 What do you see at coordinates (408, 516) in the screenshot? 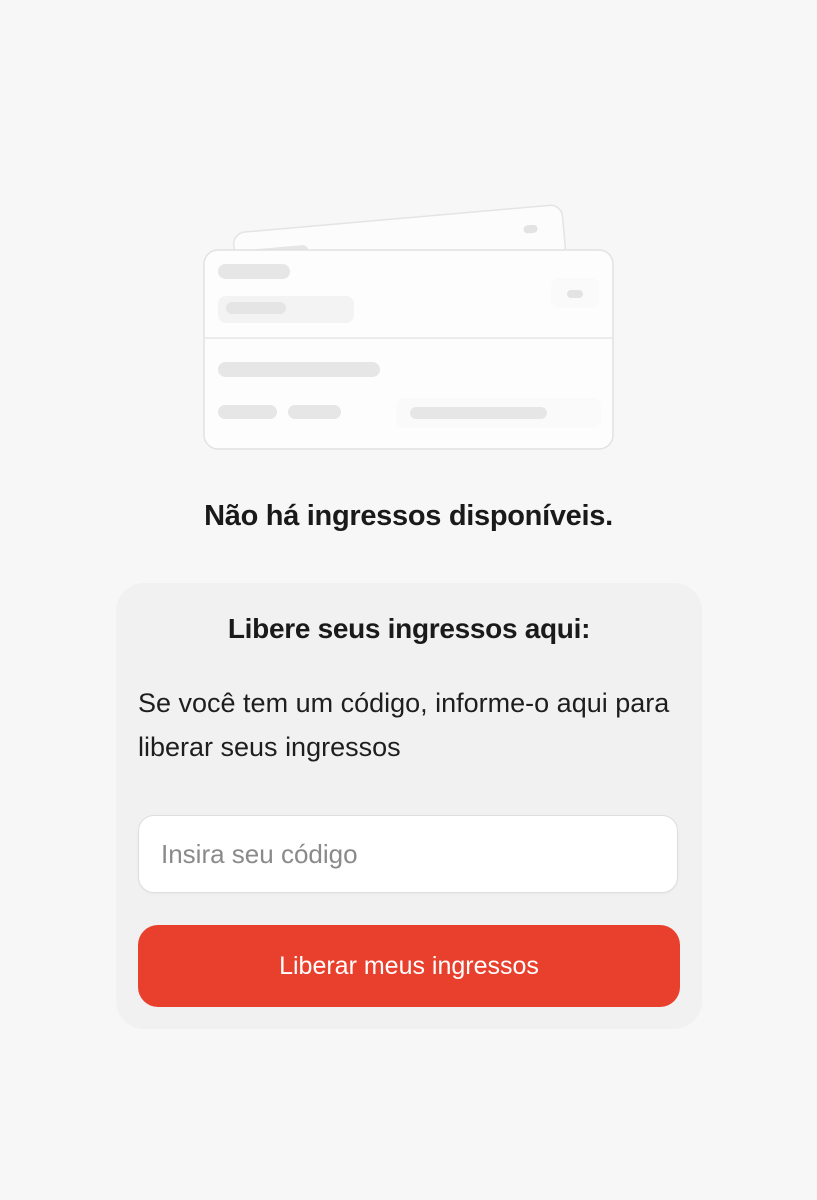
I see `empty-state-message: Não há ingressos disponíveis.` at bounding box center [408, 516].